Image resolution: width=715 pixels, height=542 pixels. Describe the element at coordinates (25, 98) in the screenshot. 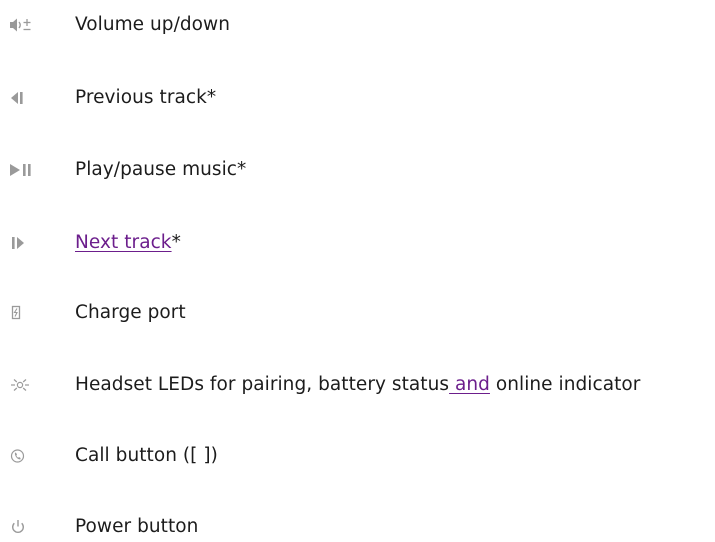

I see `previous-track-icon` at that location.